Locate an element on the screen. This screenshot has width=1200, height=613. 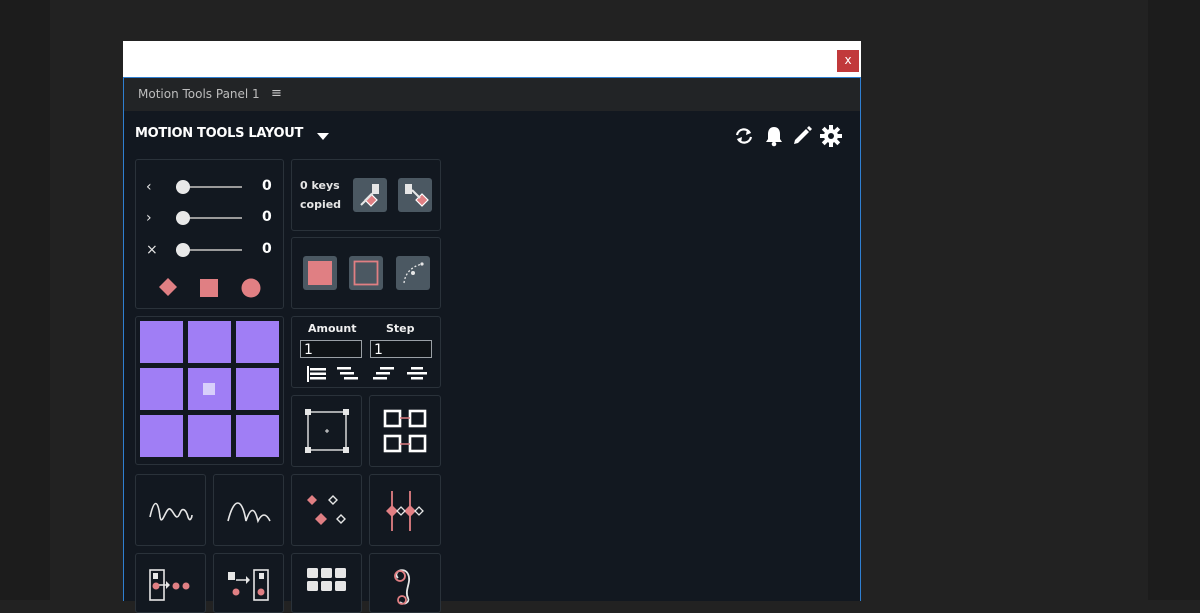
scatter-keys-card is located at coordinates (326, 510).